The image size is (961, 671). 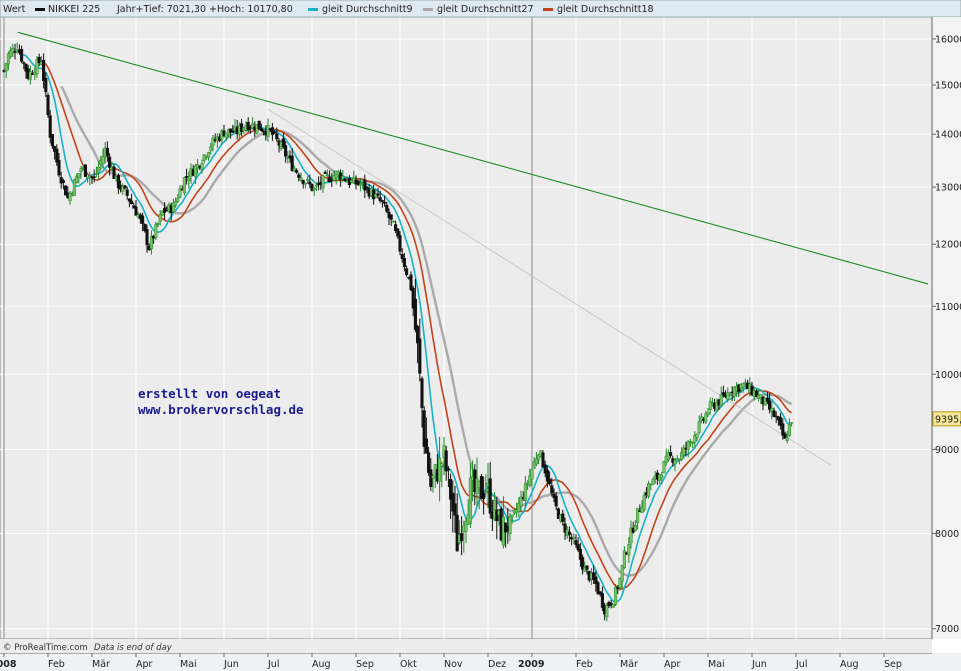 What do you see at coordinates (584, 664) in the screenshot?
I see `x-tick-label: Feb` at bounding box center [584, 664].